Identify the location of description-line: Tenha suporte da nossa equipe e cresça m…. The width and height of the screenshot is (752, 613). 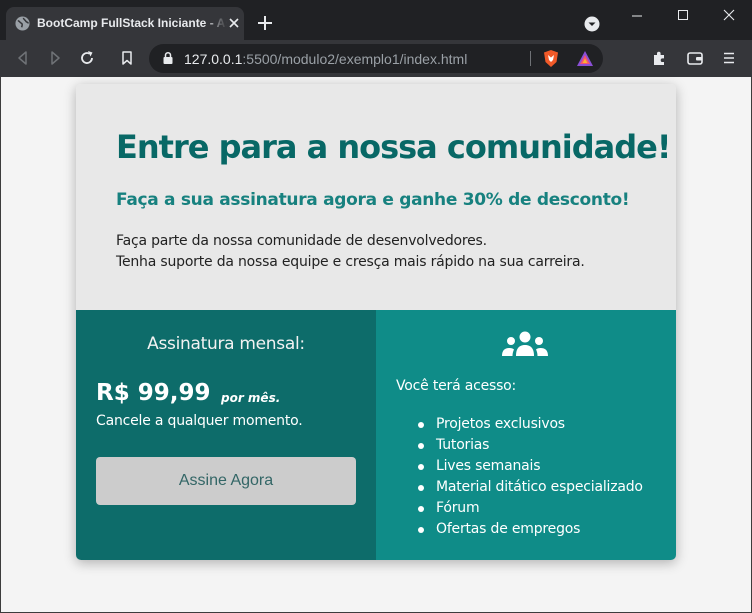
(350, 262).